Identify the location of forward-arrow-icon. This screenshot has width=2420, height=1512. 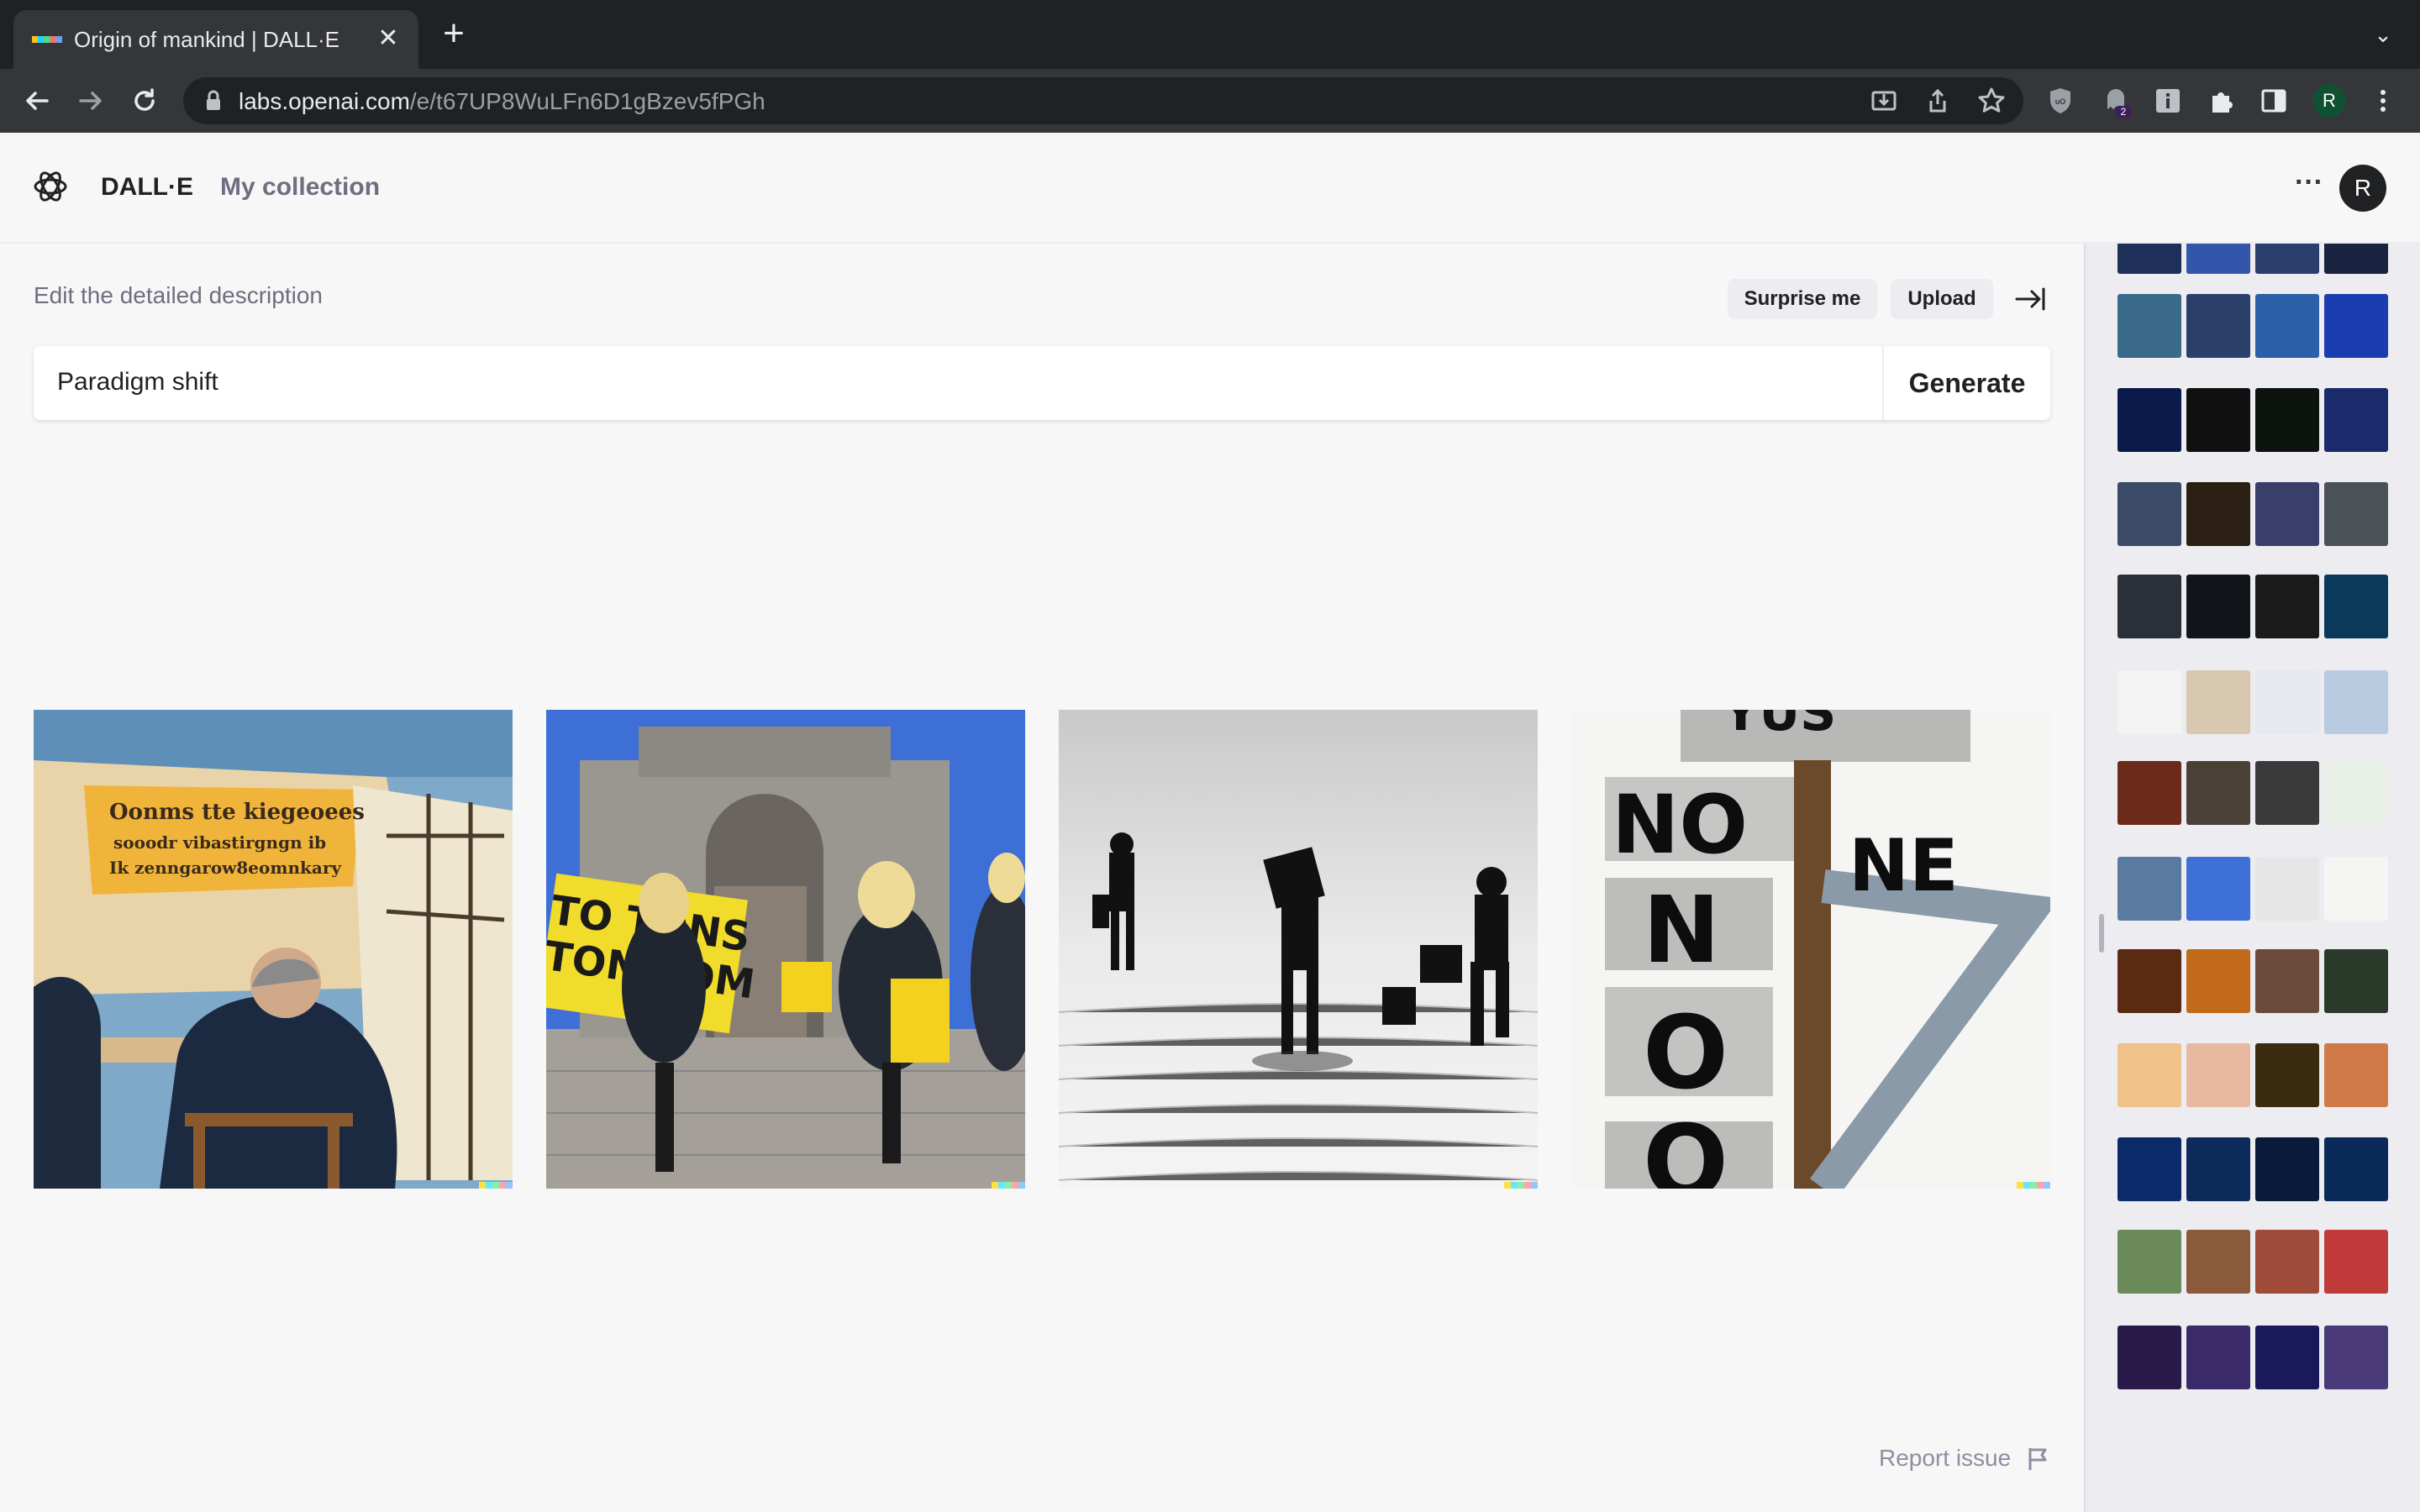
(90, 100).